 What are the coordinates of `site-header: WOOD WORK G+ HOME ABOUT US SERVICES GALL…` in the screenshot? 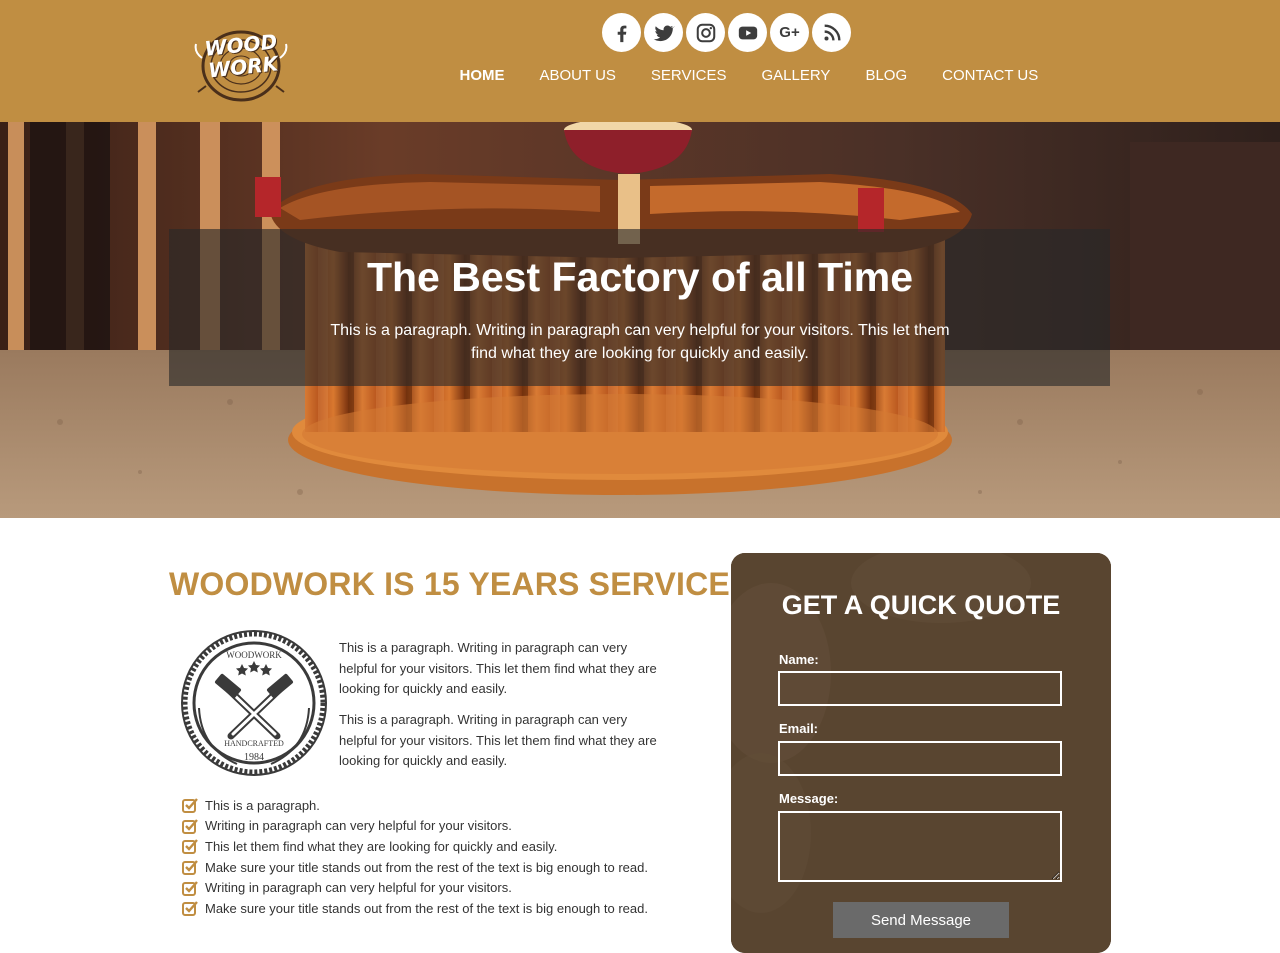 It's located at (640, 61).